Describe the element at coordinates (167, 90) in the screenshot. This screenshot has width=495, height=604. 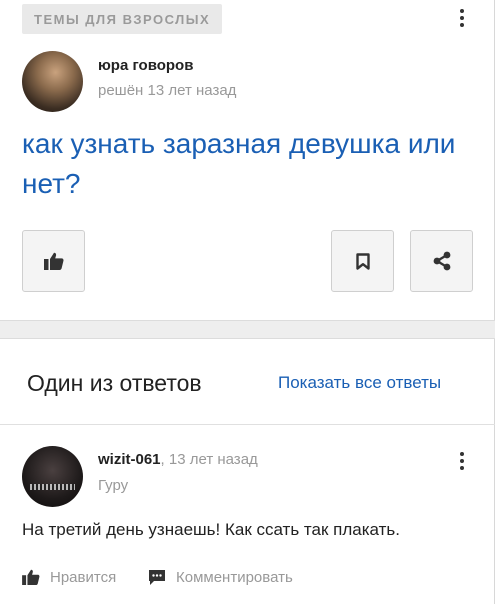
I see `question-status: решён 13 лет назад` at that location.